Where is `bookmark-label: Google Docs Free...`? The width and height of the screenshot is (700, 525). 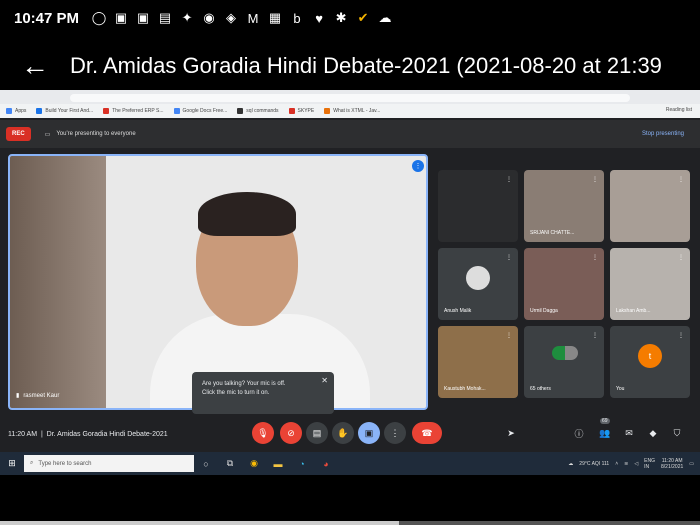 bookmark-label: Google Docs Free... is located at coordinates (205, 111).